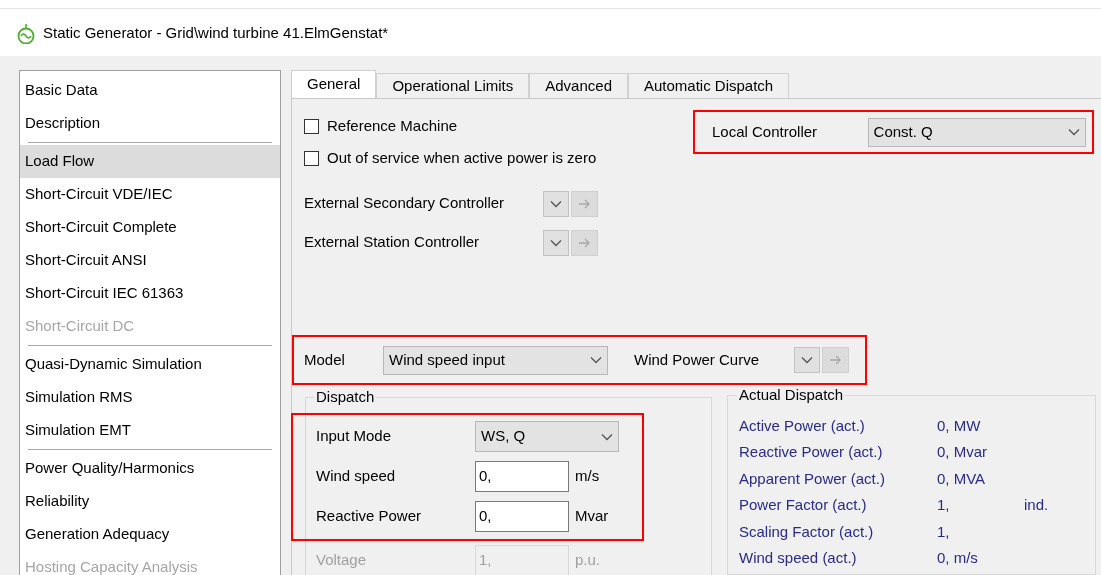  Describe the element at coordinates (150, 161) in the screenshot. I see `sidebar-item: Load Flow` at that location.